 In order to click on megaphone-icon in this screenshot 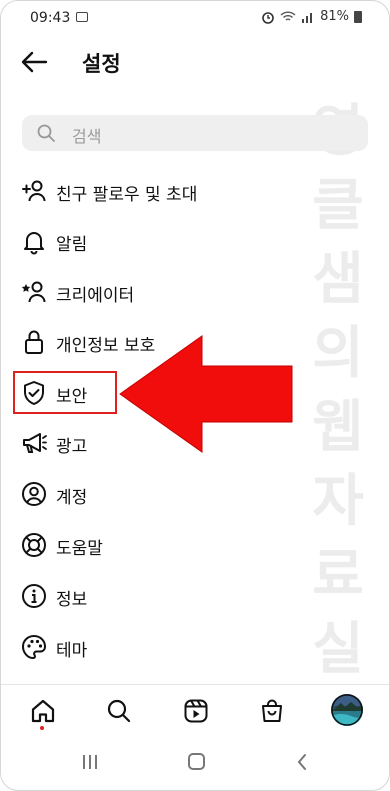, I will do `click(35, 443)`.